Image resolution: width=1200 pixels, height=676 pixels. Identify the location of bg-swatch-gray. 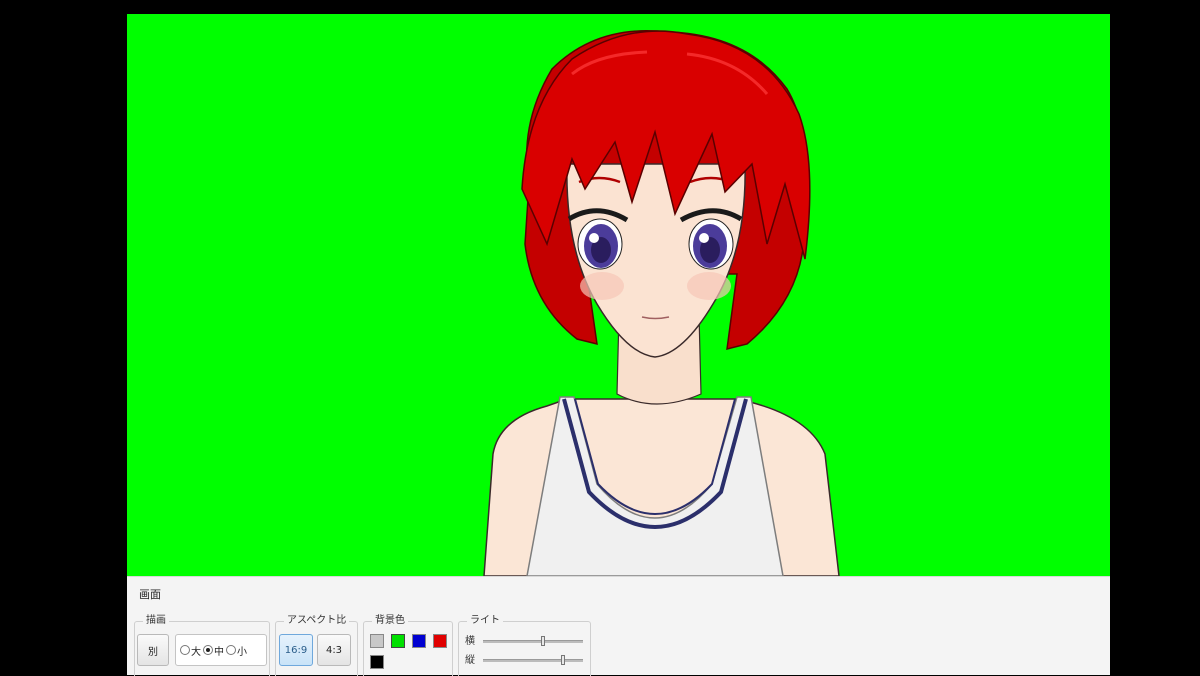
(377, 641).